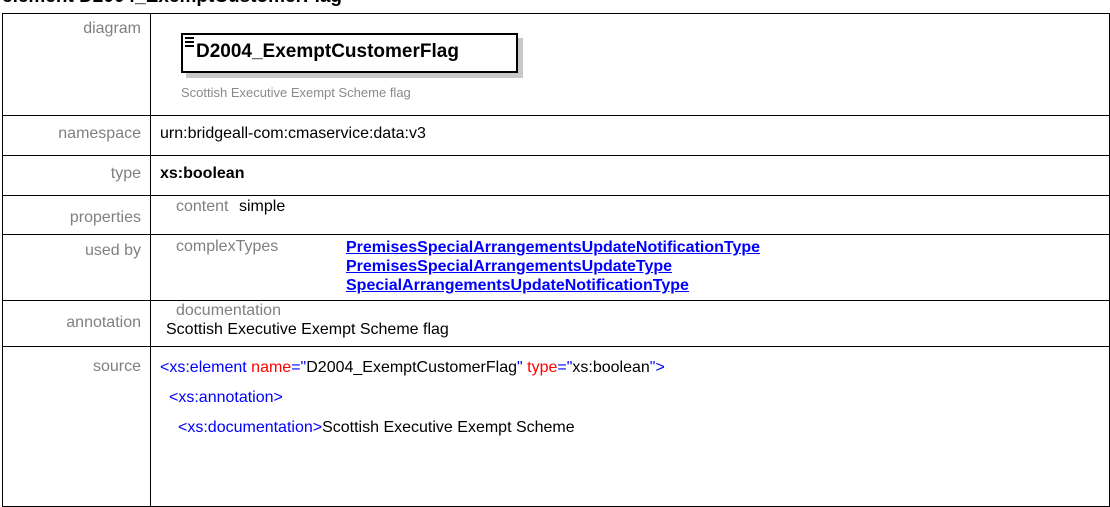  What do you see at coordinates (76, 426) in the screenshot?
I see `source-label: source` at bounding box center [76, 426].